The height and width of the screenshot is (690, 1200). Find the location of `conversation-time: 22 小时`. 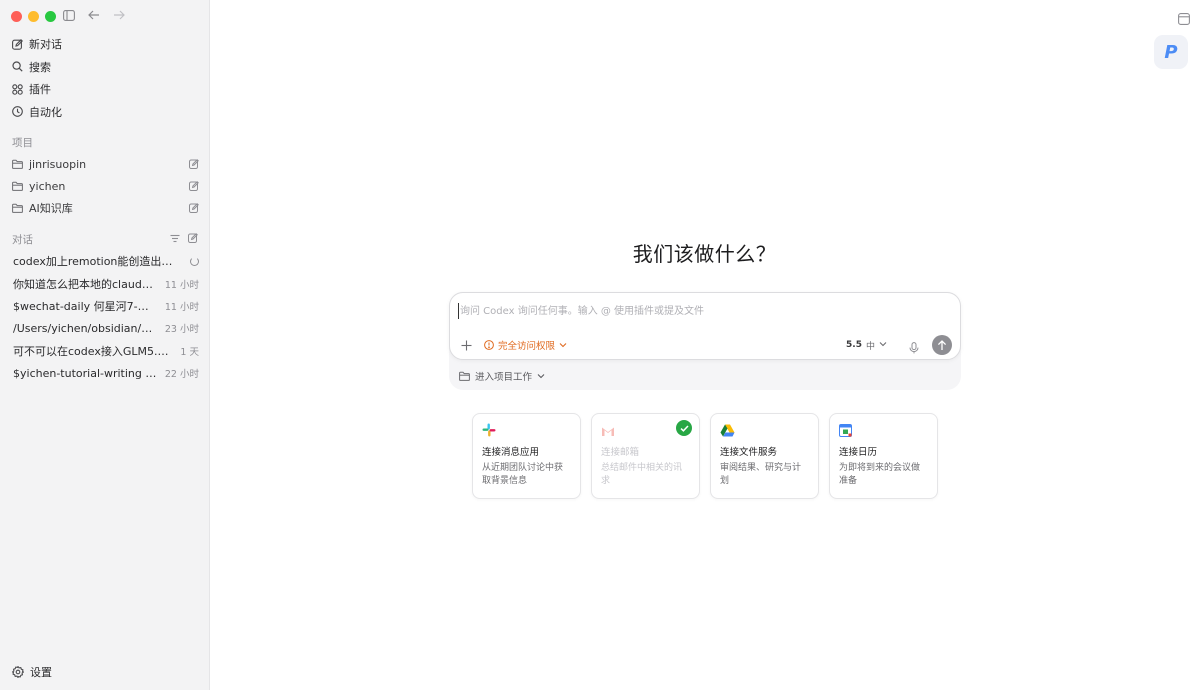

conversation-time: 22 小时 is located at coordinates (181, 375).